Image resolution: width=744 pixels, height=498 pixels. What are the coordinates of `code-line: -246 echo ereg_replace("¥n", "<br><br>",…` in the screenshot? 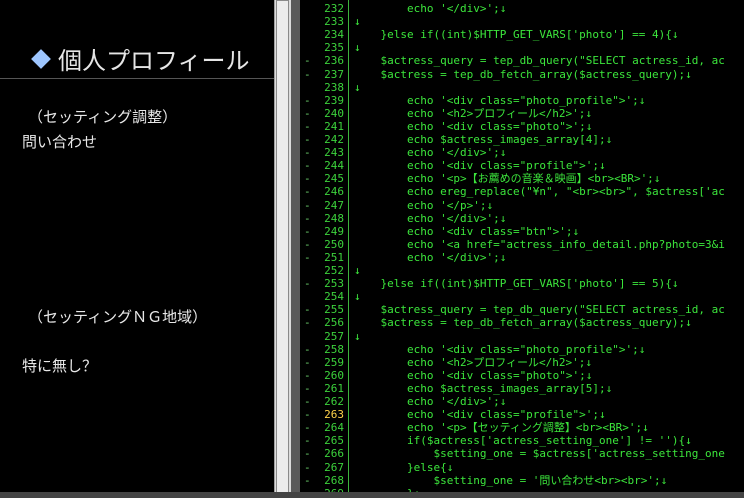 It's located at (522, 191).